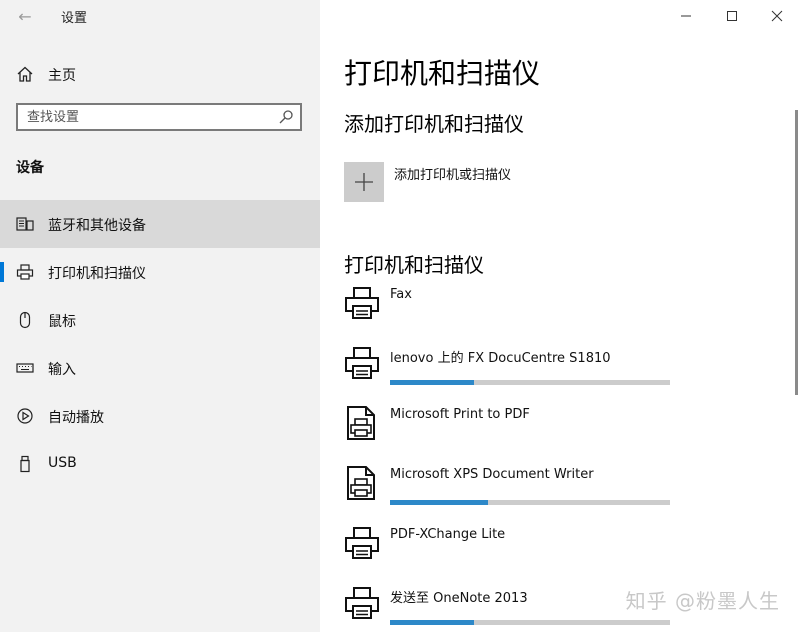 Image resolution: width=800 pixels, height=632 pixels. What do you see at coordinates (160, 464) in the screenshot?
I see `sidebar-item-usb: USB` at bounding box center [160, 464].